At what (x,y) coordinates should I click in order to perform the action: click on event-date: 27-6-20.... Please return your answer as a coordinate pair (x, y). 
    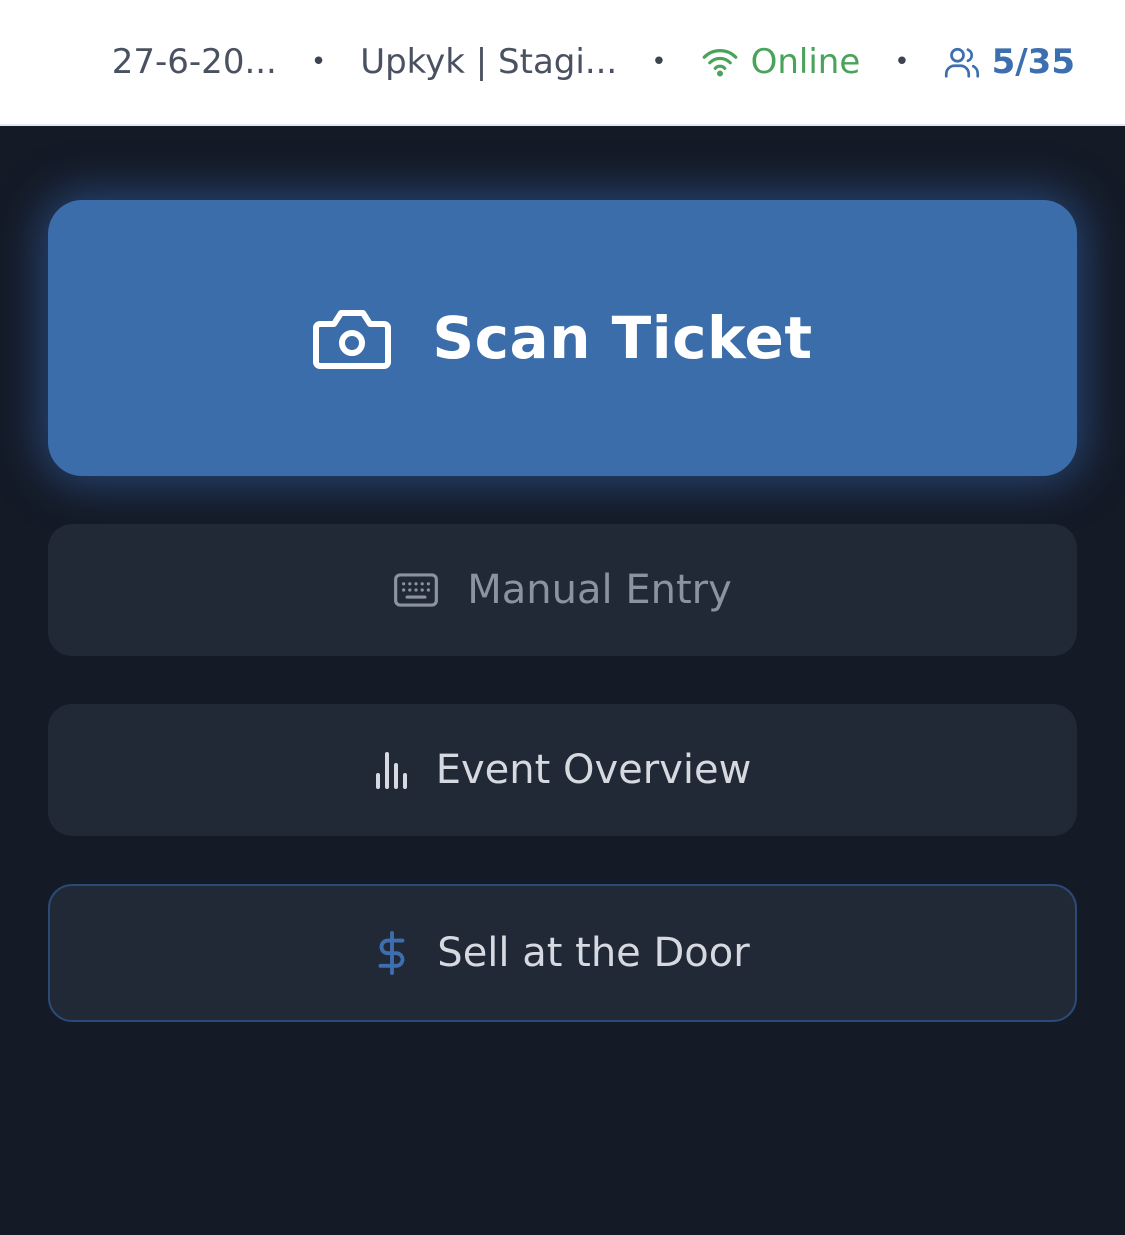
    Looking at the image, I should click on (194, 62).